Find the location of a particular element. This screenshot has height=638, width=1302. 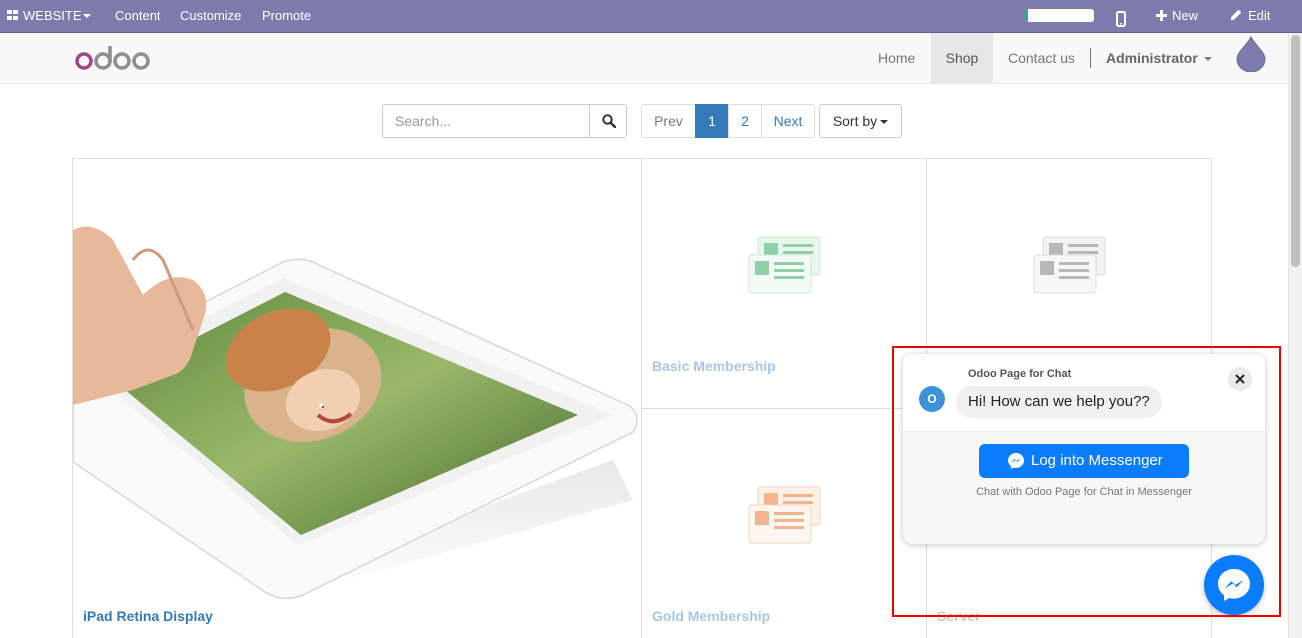

scrollbar-thumb is located at coordinates (1295, 151).